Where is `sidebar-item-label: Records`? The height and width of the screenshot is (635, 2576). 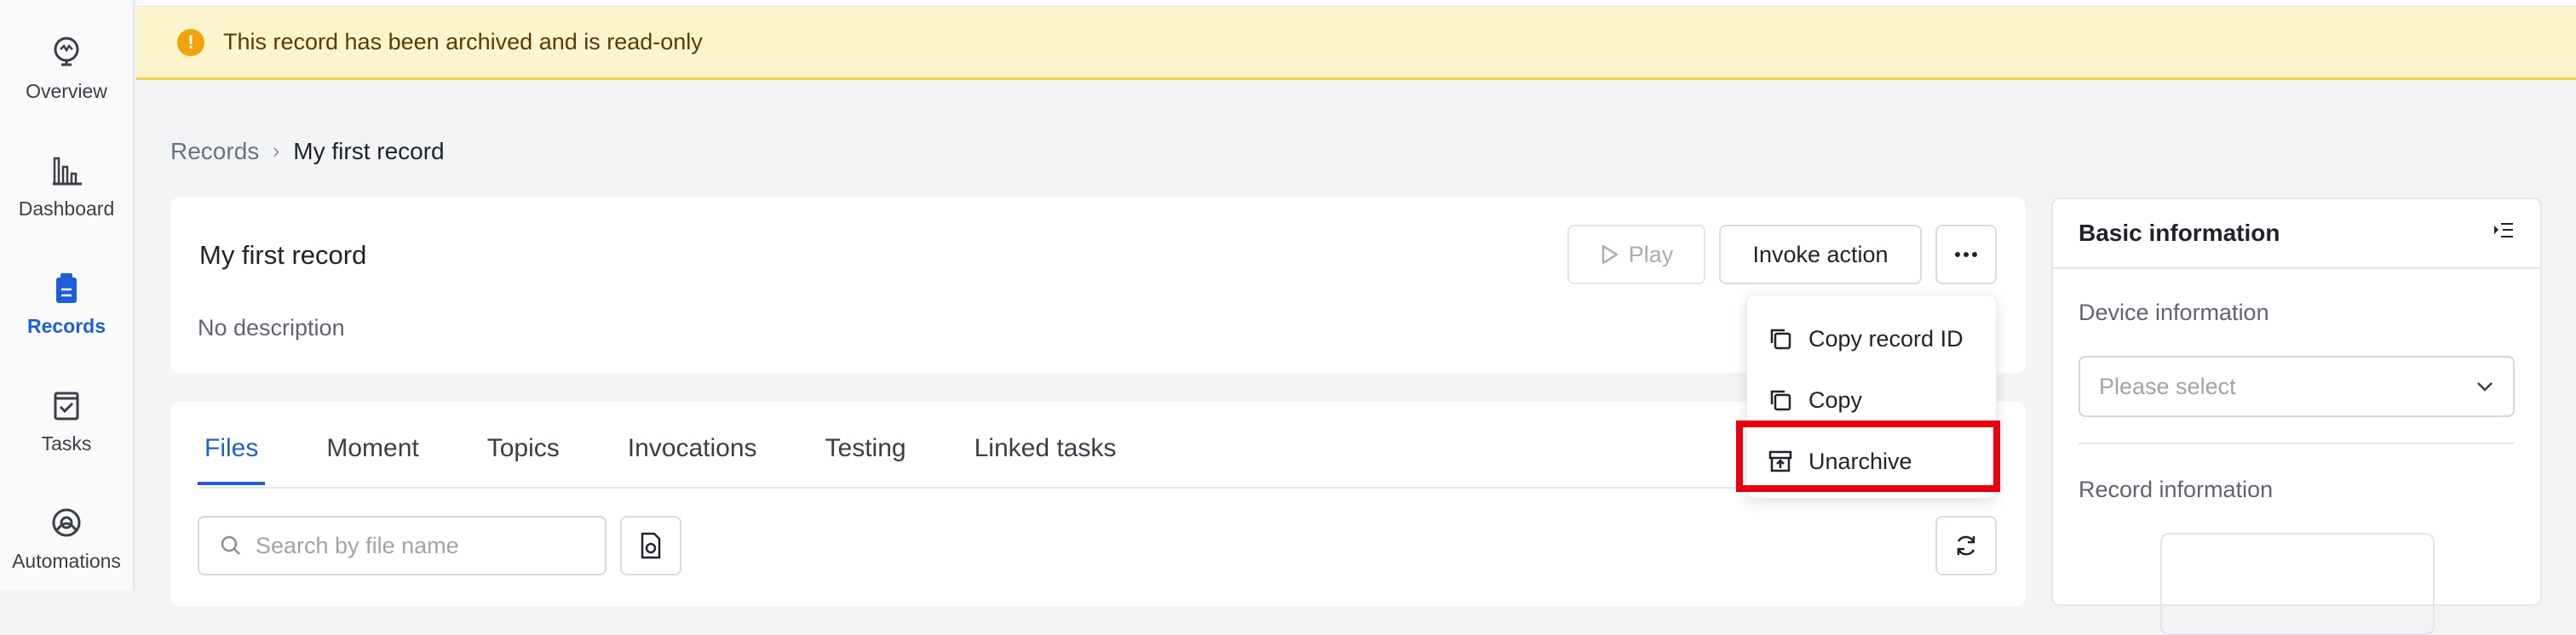
sidebar-item-label: Records is located at coordinates (66, 326).